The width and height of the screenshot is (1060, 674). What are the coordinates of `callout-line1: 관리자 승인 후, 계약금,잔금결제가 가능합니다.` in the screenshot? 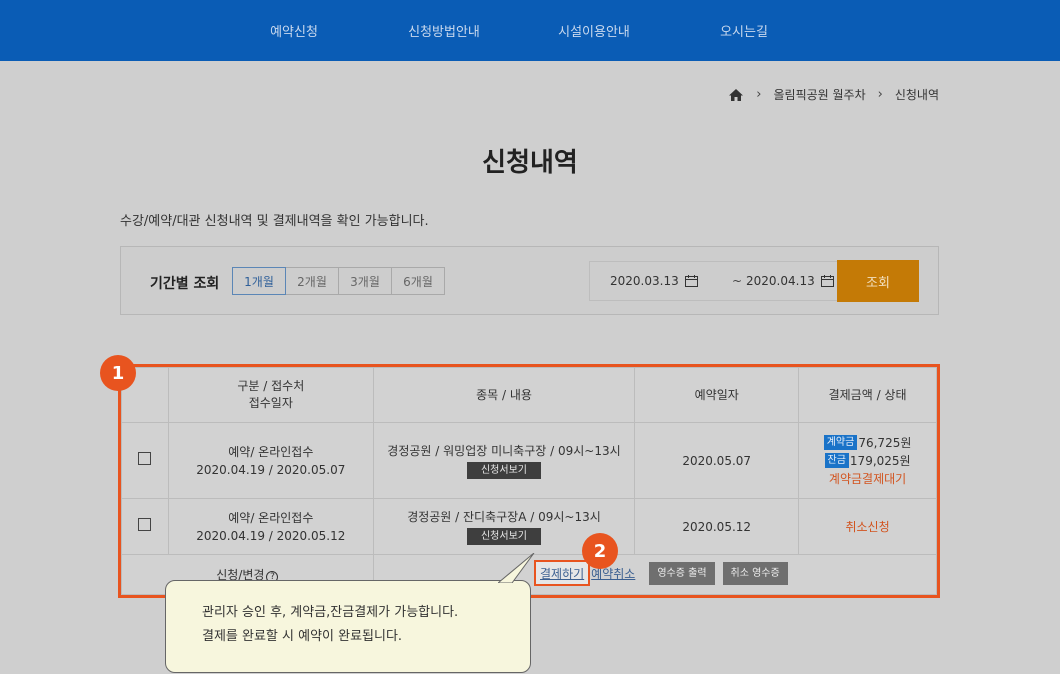 It's located at (330, 612).